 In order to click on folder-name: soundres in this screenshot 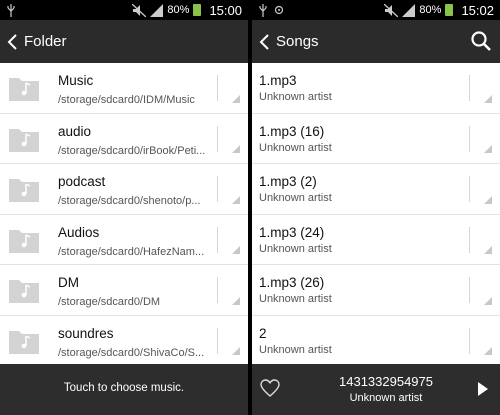, I will do `click(86, 333)`.